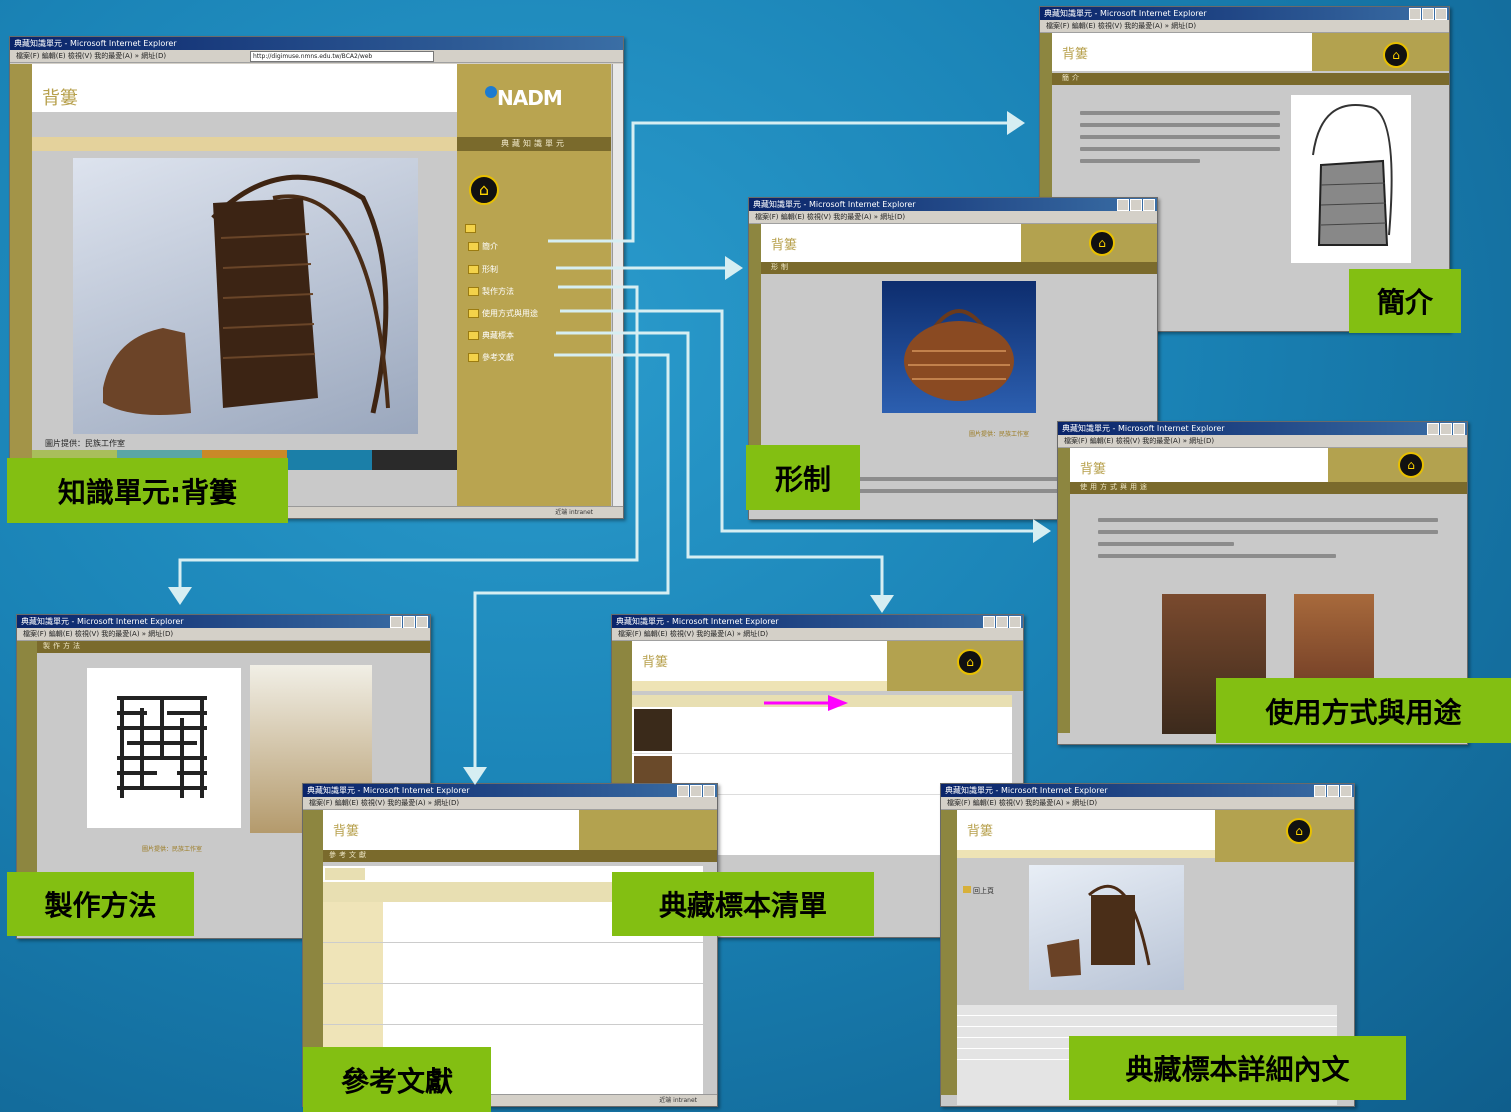  Describe the element at coordinates (978, 891) in the screenshot. I see `back-link: 回上頁` at that location.